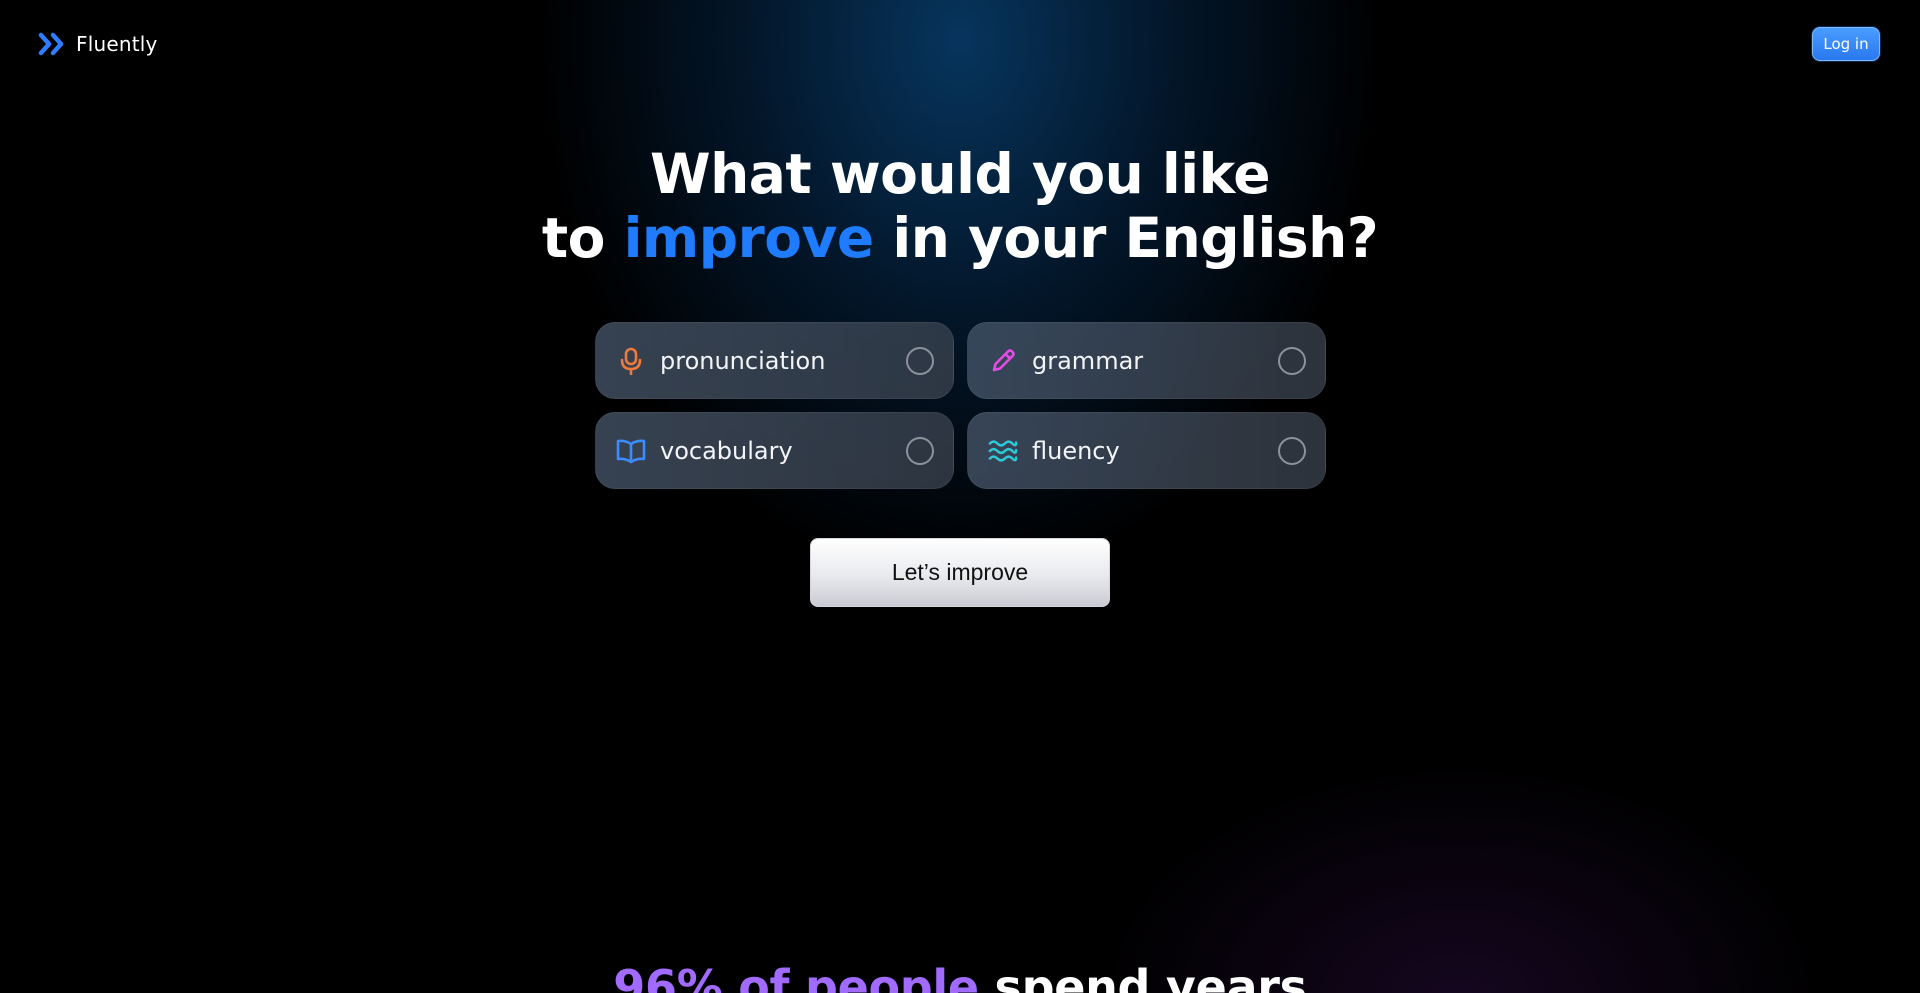 The height and width of the screenshot is (993, 1920). What do you see at coordinates (117, 44) in the screenshot?
I see `brand-name: Fluently` at bounding box center [117, 44].